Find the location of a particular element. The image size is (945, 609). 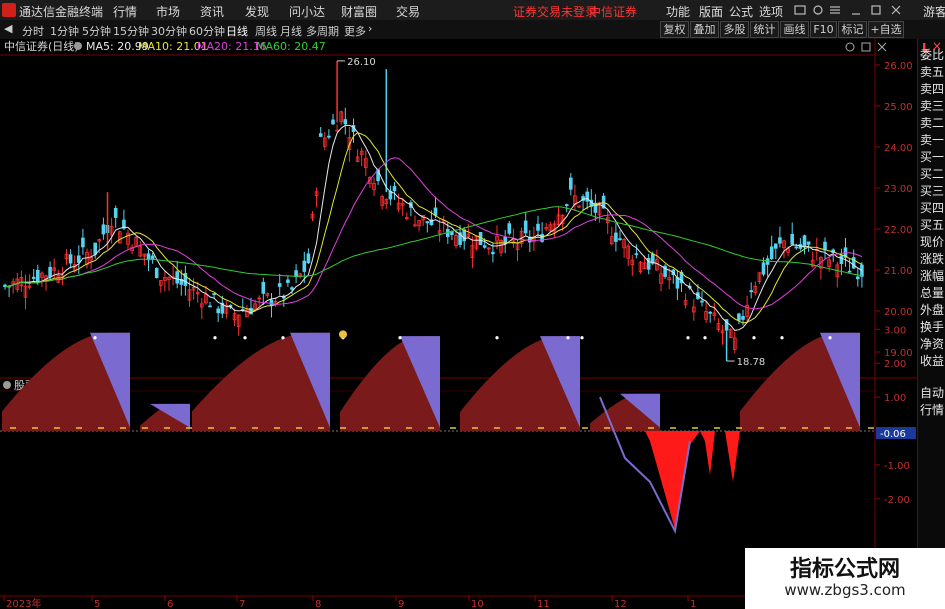

sidebar-item-outer: 外盘 is located at coordinates (932, 310).